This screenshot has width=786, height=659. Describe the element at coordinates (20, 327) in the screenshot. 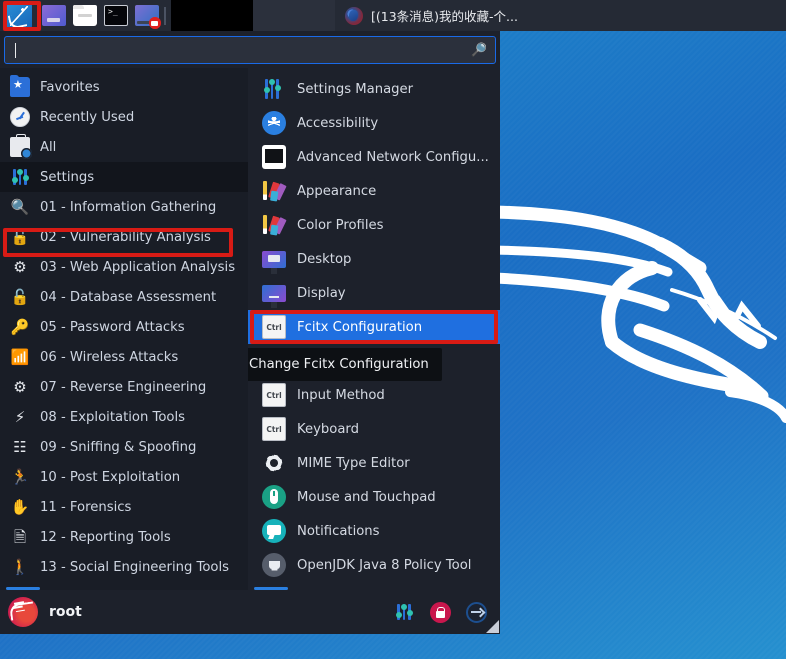

I see `key-icon: 🔑` at that location.